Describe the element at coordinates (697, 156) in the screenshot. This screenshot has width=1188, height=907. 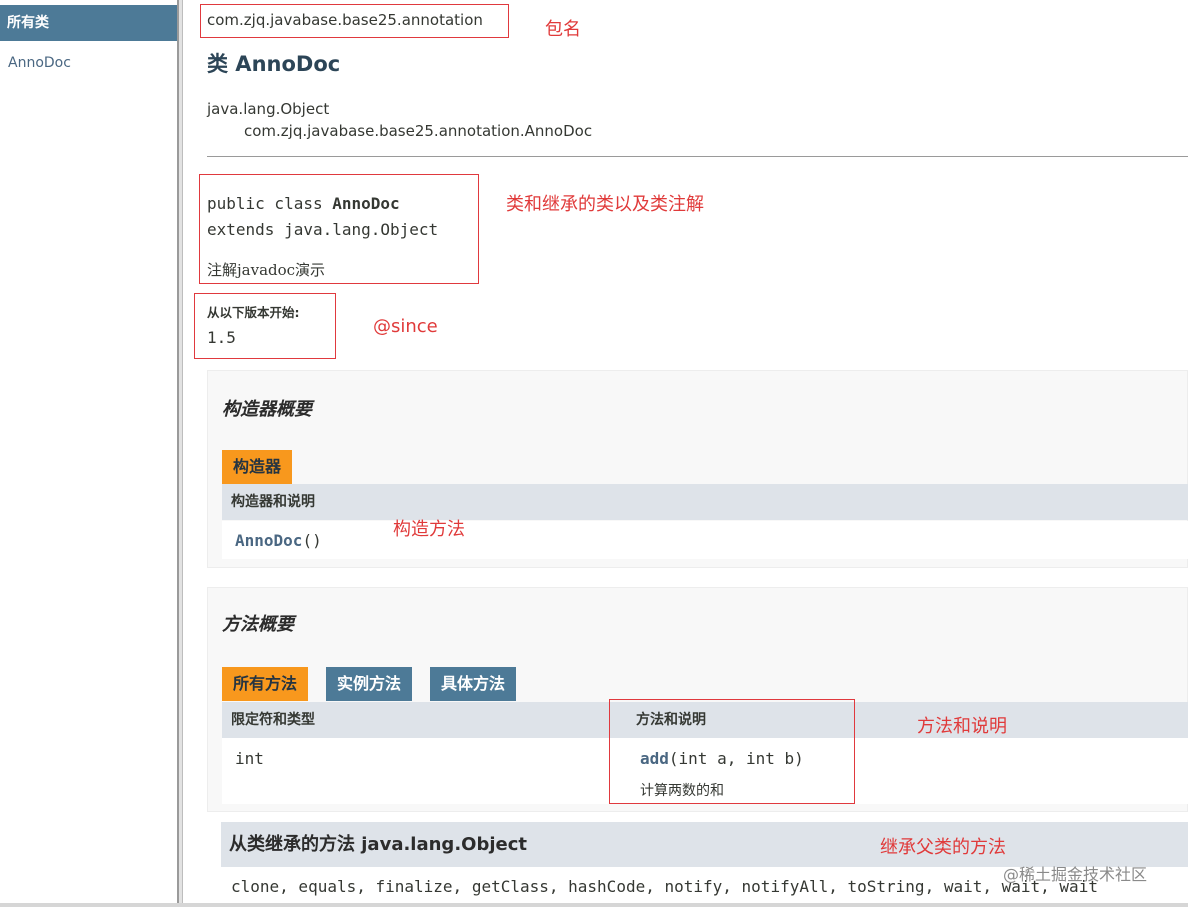
I see `divider` at that location.